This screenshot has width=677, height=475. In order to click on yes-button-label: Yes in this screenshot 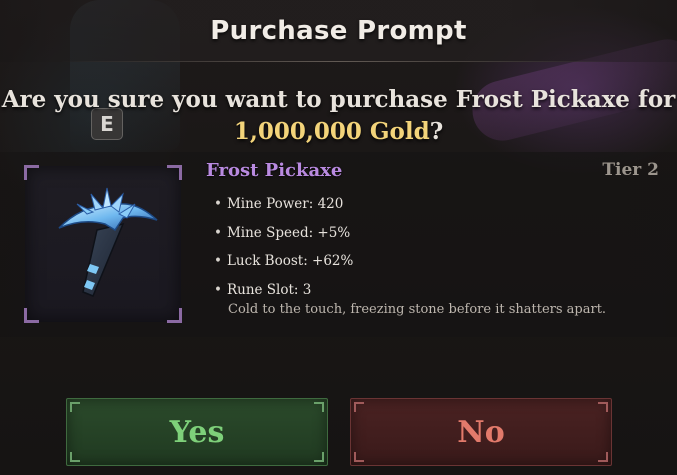, I will do `click(197, 432)`.